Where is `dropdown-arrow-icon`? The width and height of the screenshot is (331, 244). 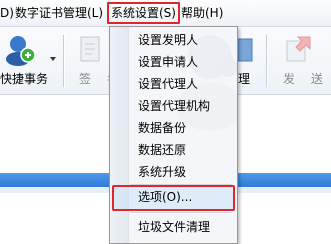 dropdown-arrow-icon is located at coordinates (53, 59).